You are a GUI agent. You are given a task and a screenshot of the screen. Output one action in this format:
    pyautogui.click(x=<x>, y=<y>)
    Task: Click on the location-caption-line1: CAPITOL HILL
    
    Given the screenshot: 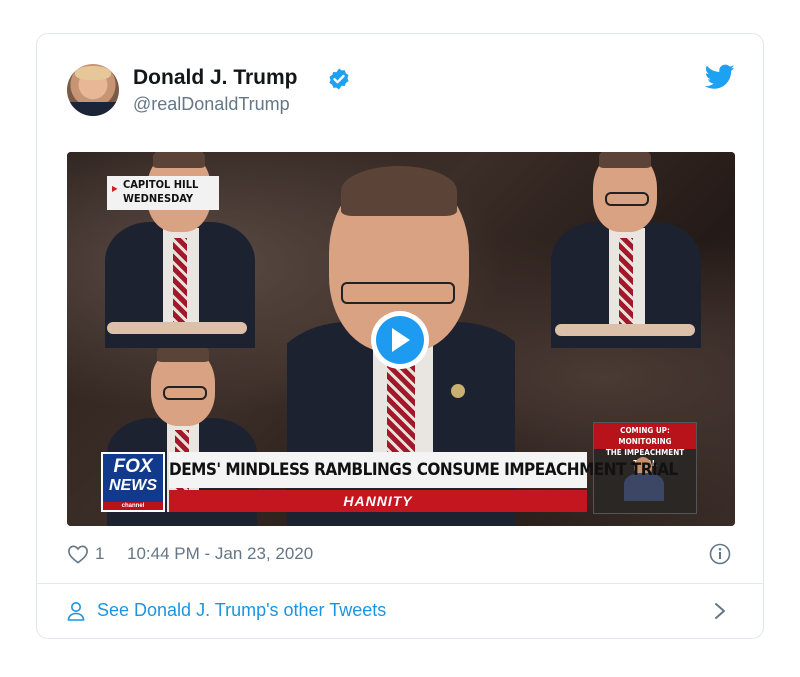 What is the action you would take?
    pyautogui.click(x=161, y=184)
    